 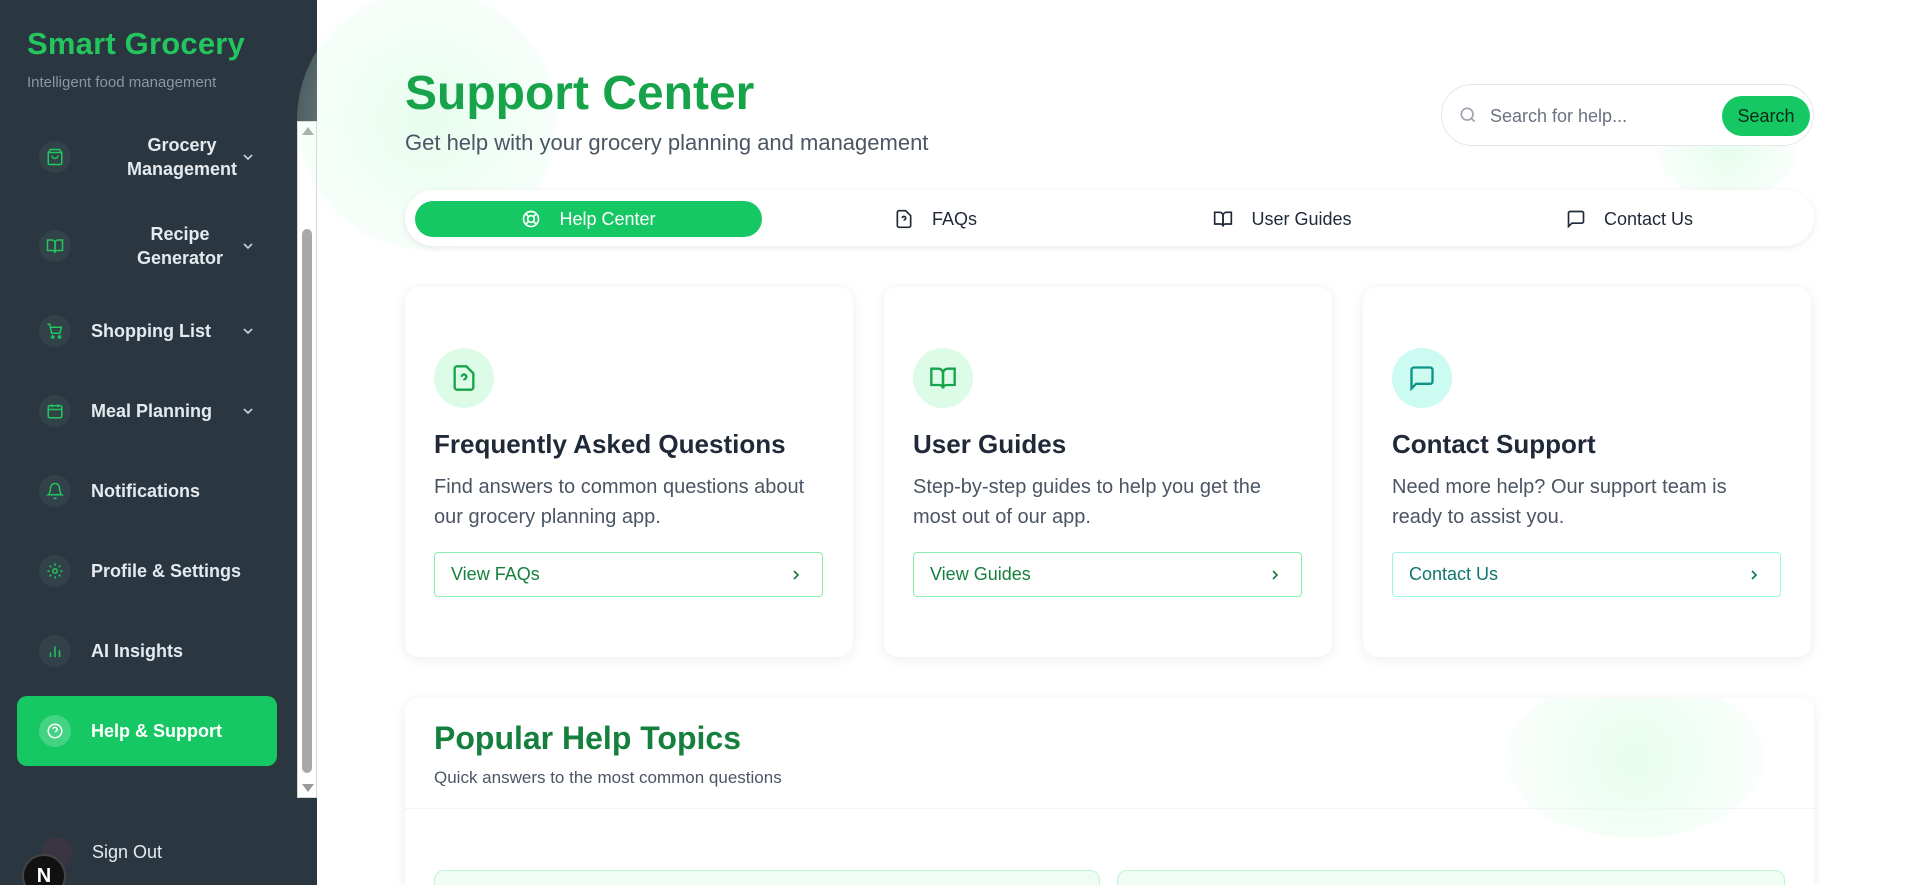 I want to click on sidebar-item-label: Meal Planning, so click(x=152, y=411).